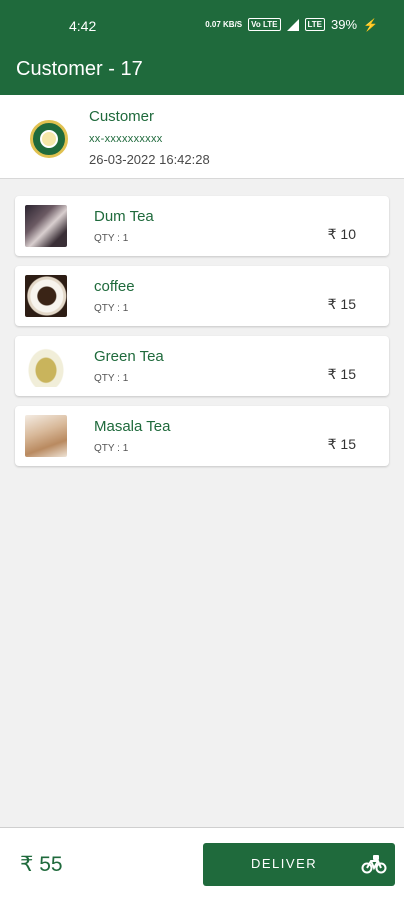 The width and height of the screenshot is (404, 900). Describe the element at coordinates (49, 139) in the screenshot. I see `tea-world-logo-icon` at that location.